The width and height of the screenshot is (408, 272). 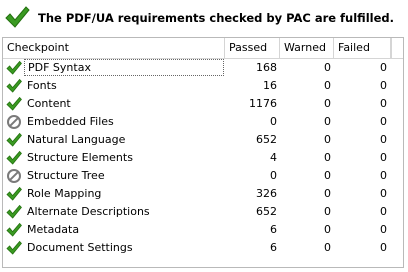 What do you see at coordinates (263, 103) in the screenshot?
I see `passed-count: 1176` at bounding box center [263, 103].